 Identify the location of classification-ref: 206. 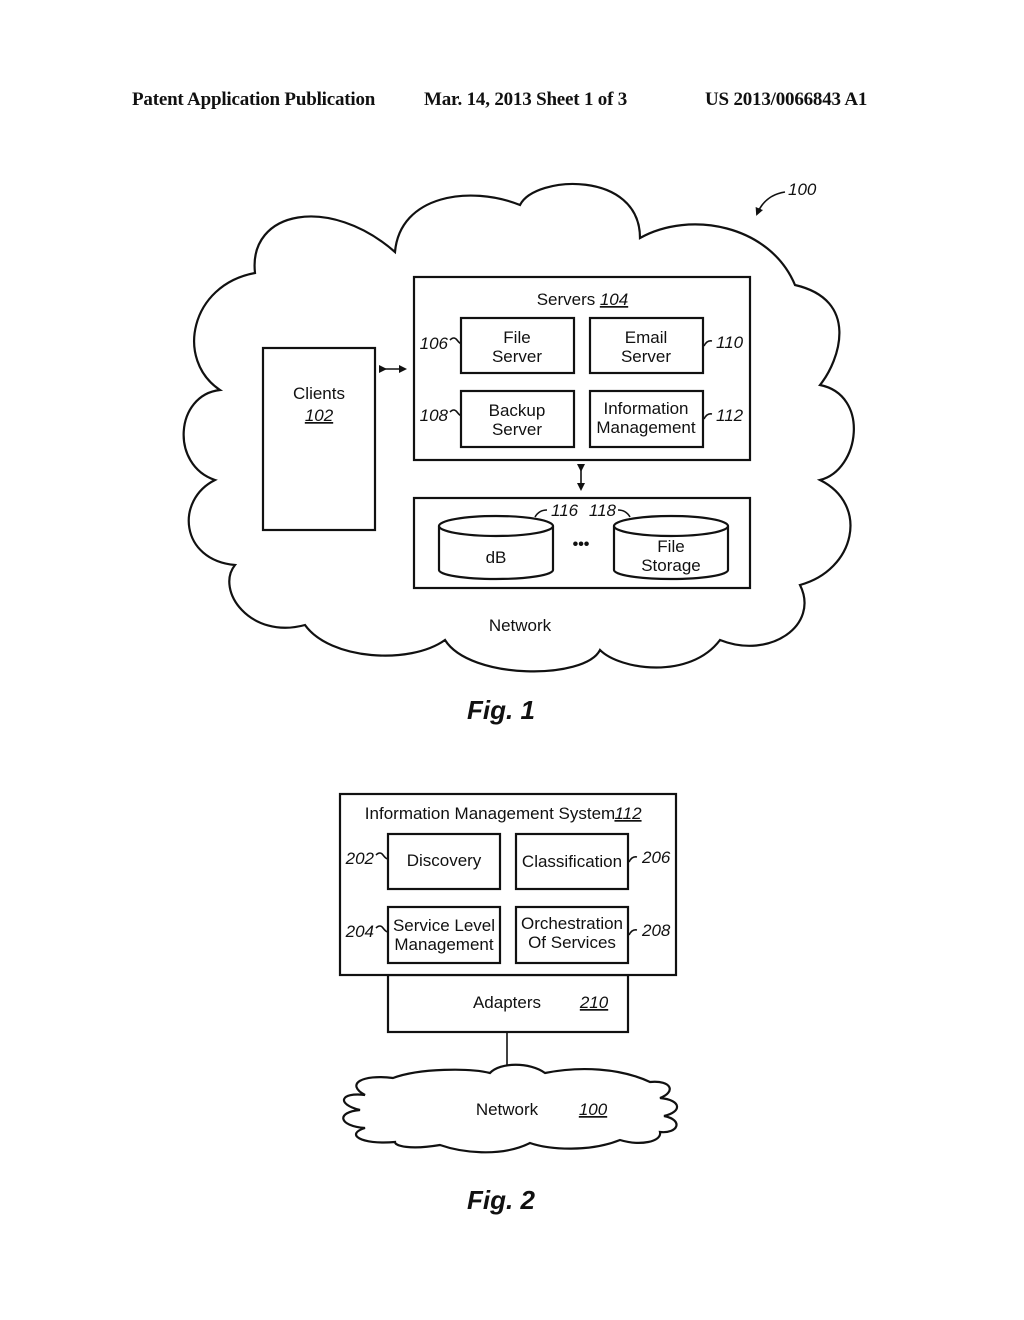
(656, 857).